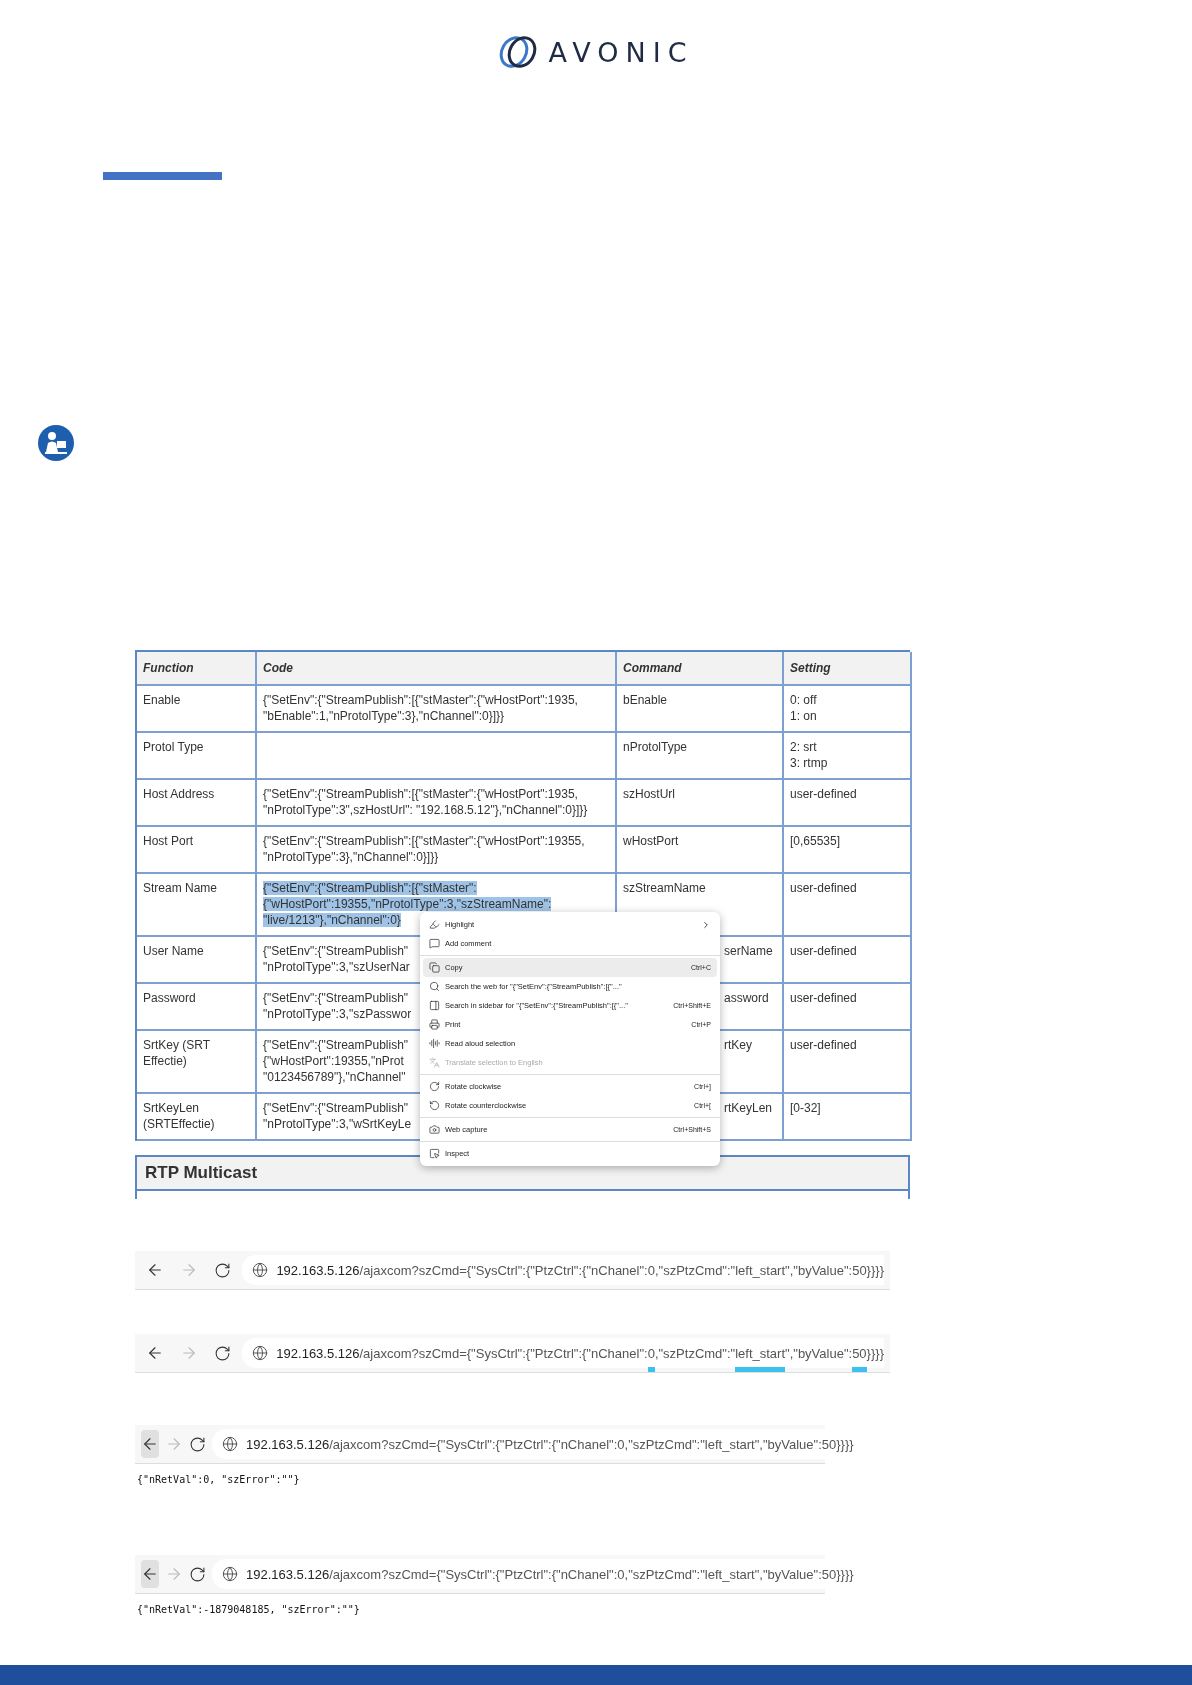 Image resolution: width=1192 pixels, height=1685 pixels. Describe the element at coordinates (434, 1024) in the screenshot. I see `printer-icon` at that location.